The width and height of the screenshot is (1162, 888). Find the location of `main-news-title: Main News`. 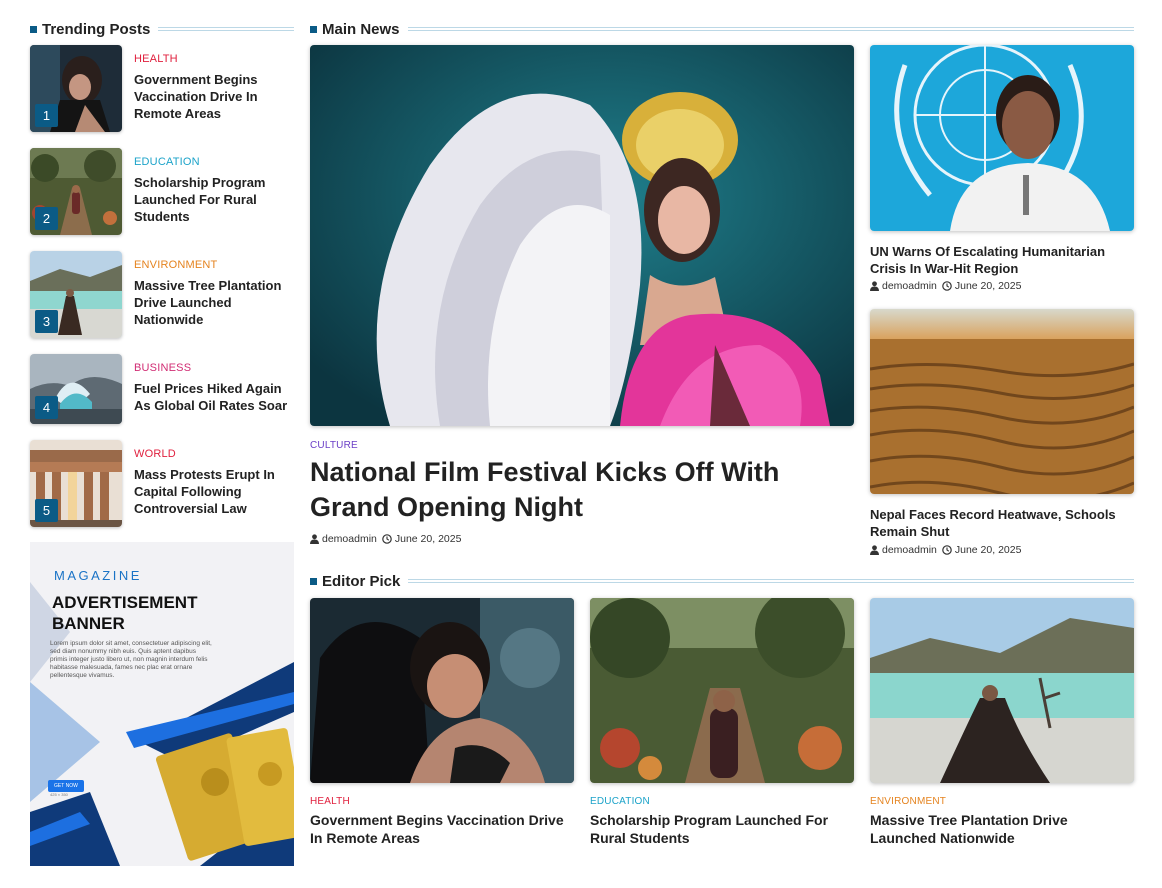

main-news-title: Main News is located at coordinates (361, 29).